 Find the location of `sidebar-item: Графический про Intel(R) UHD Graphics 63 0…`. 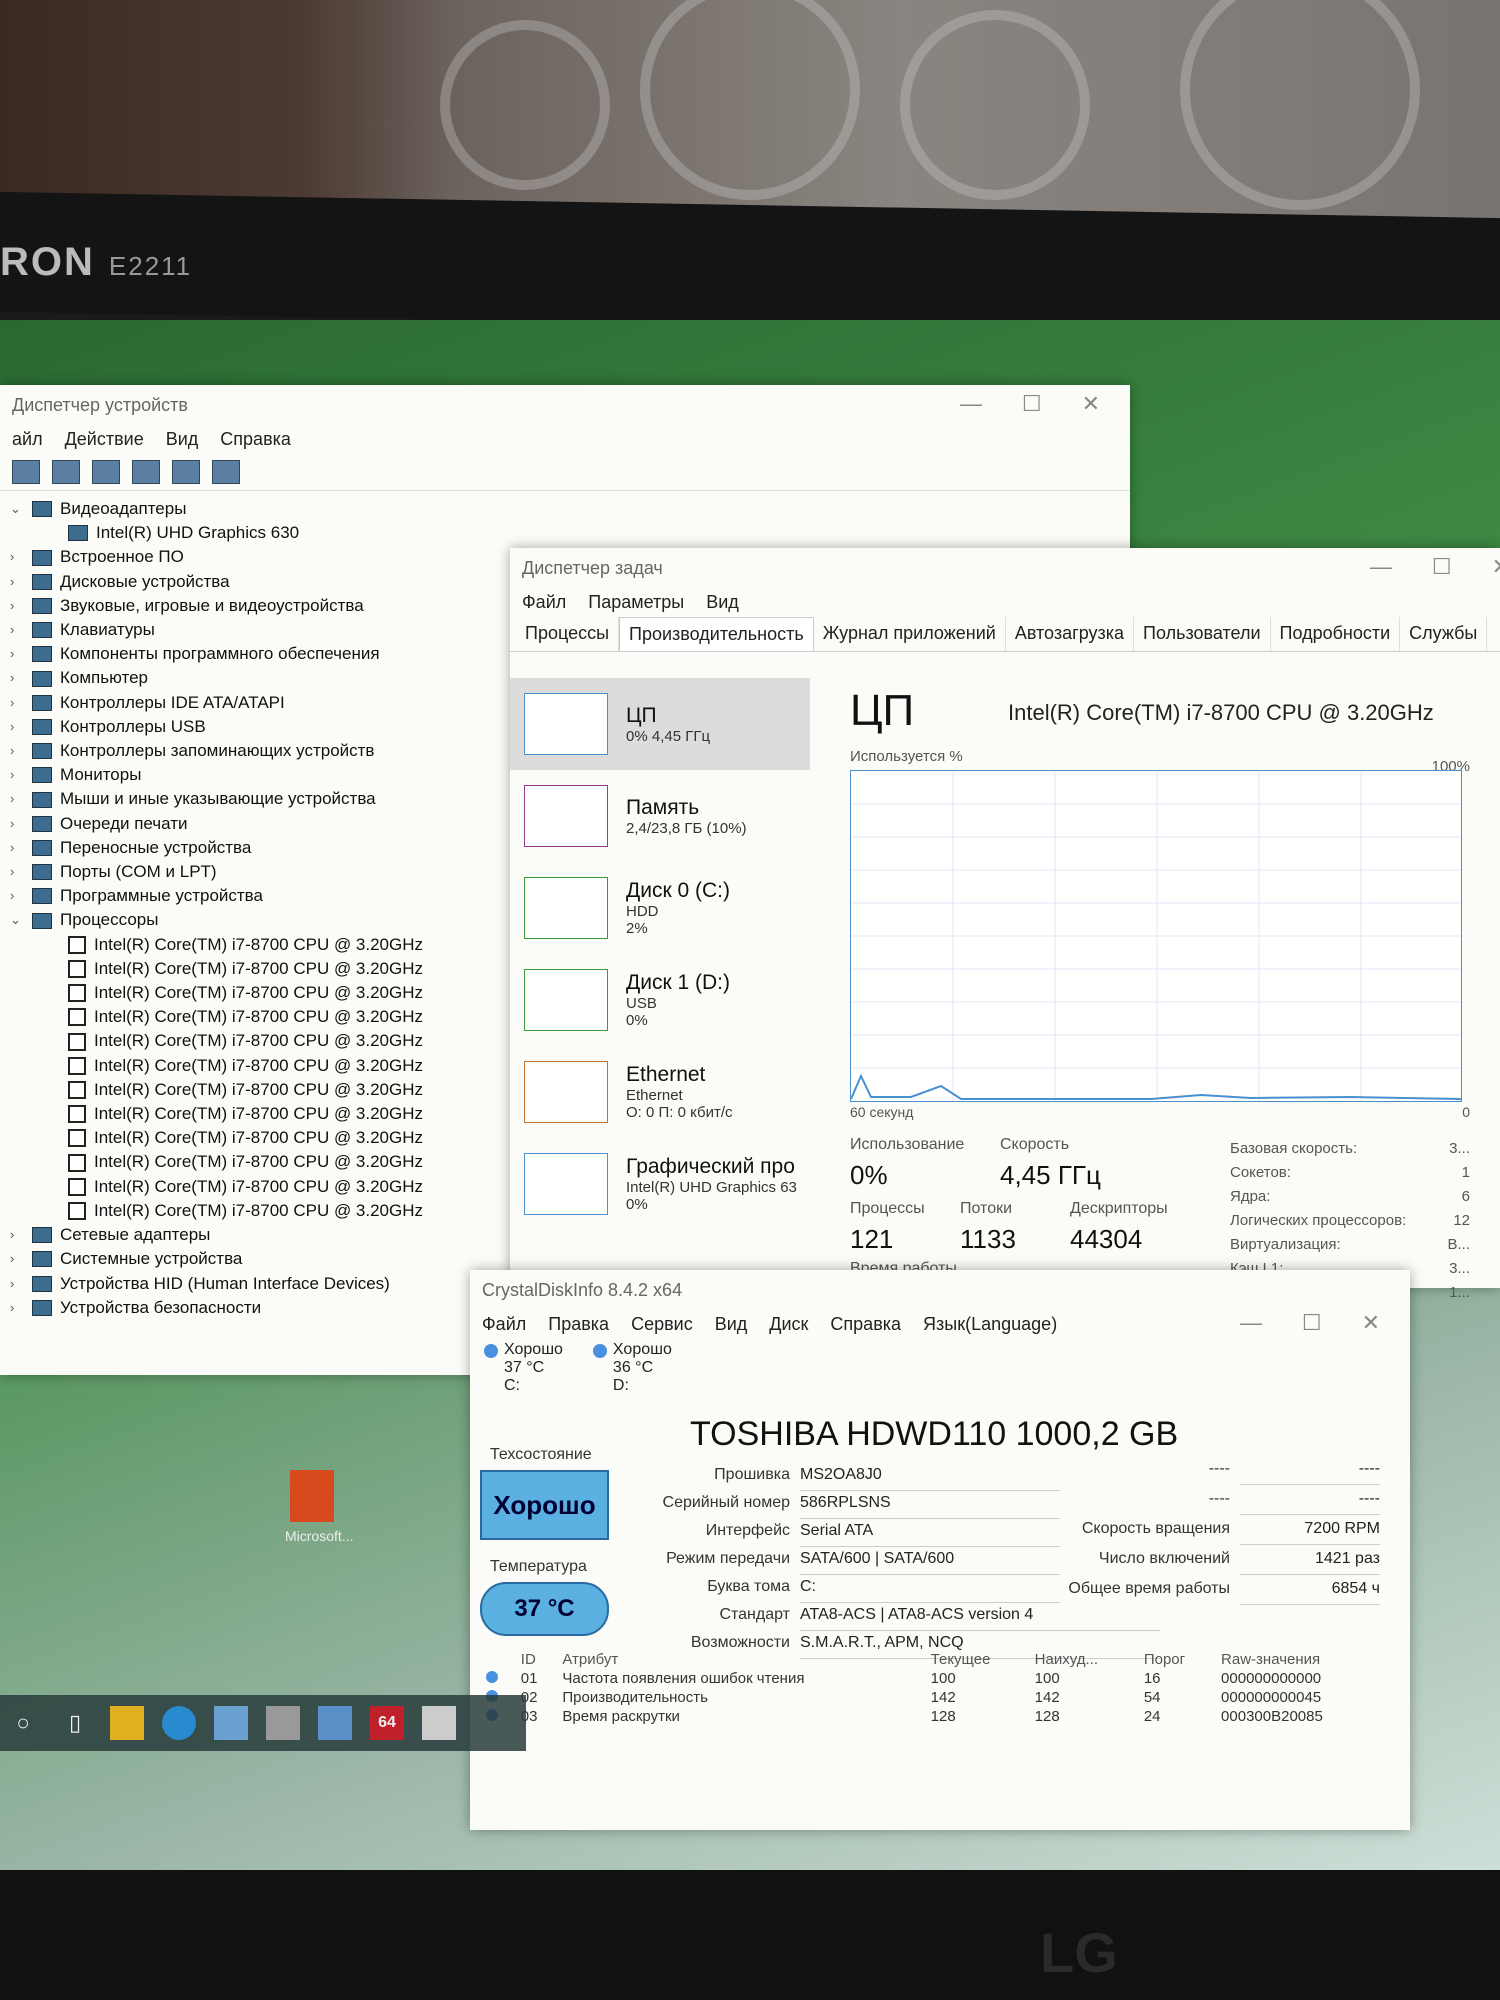

sidebar-item: Графический про Intel(R) UHD Graphics 63 0… is located at coordinates (660, 1184).